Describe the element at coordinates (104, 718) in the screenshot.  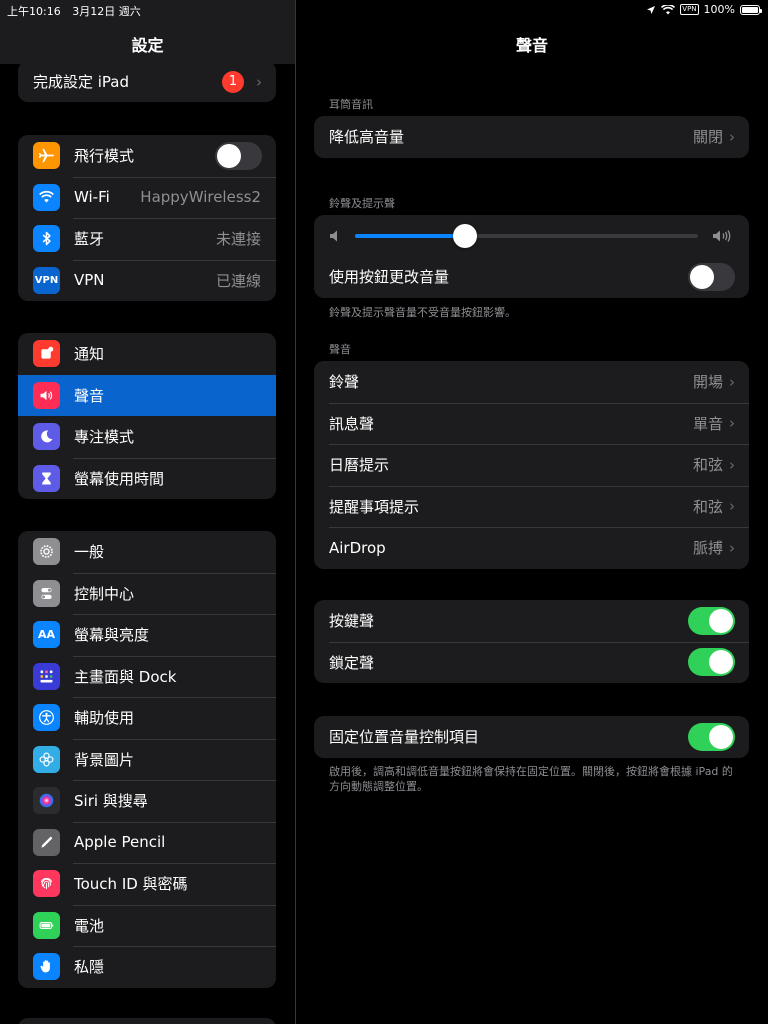
I see `sidebar-item-label: 輔助使用` at that location.